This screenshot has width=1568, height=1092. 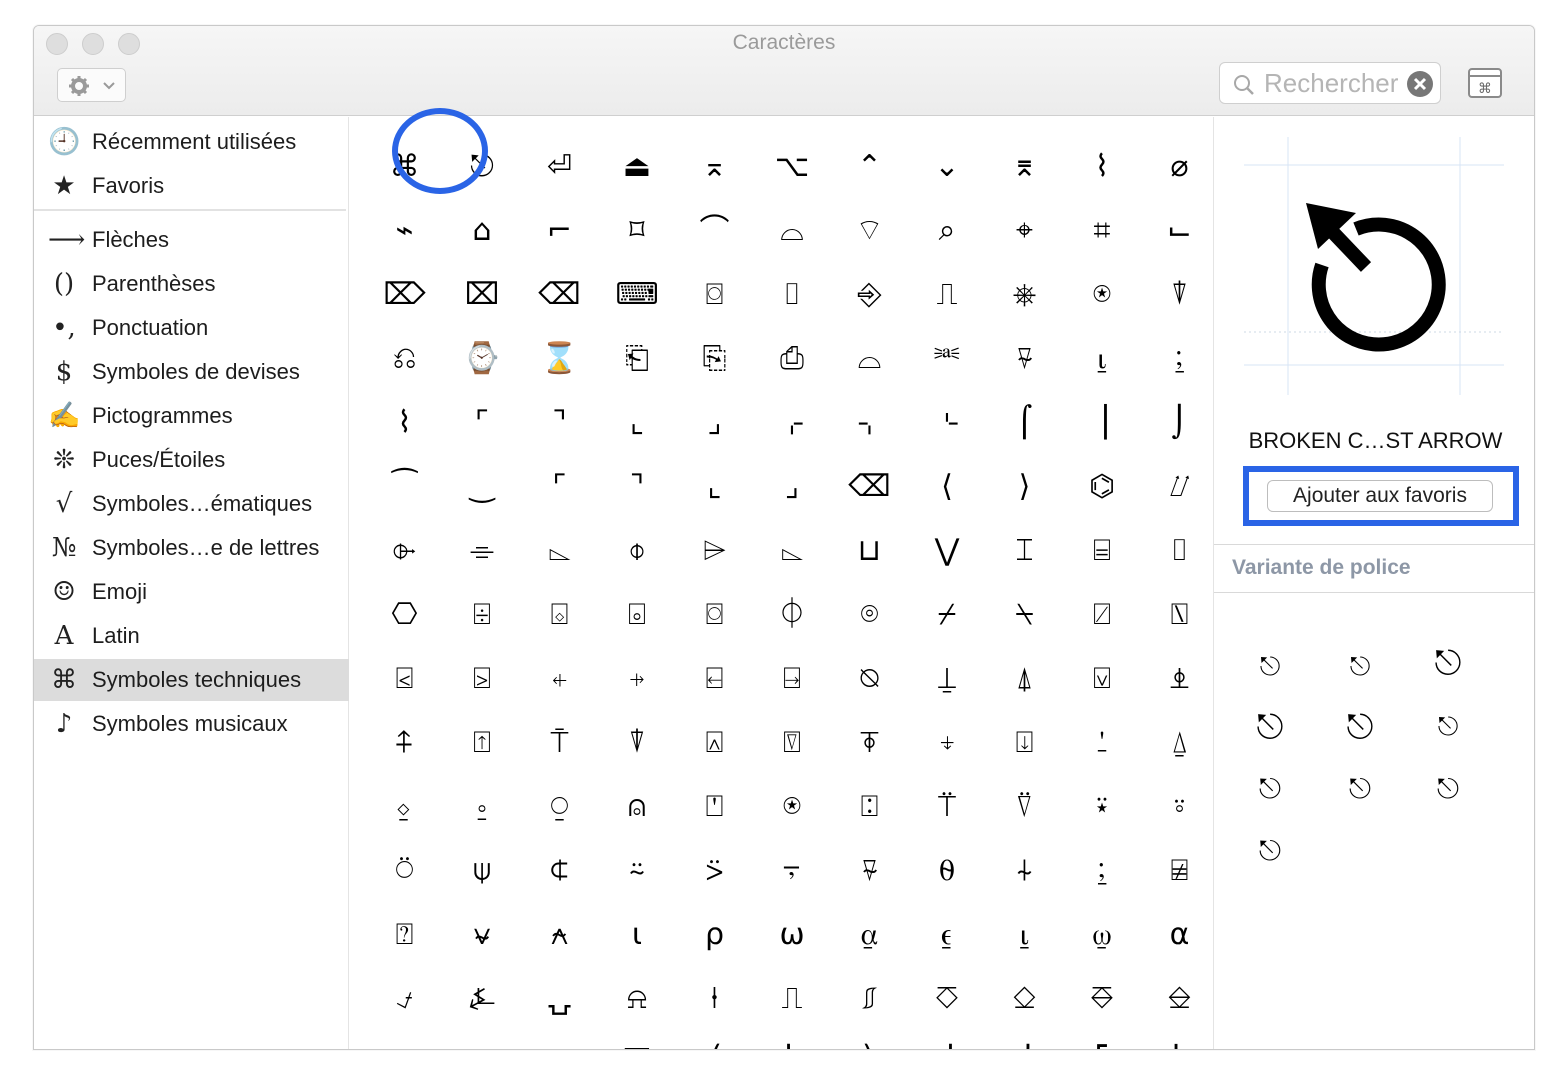 What do you see at coordinates (191, 284) in the screenshot?
I see `sidebar-item-parentheses: () Parenthèses` at bounding box center [191, 284].